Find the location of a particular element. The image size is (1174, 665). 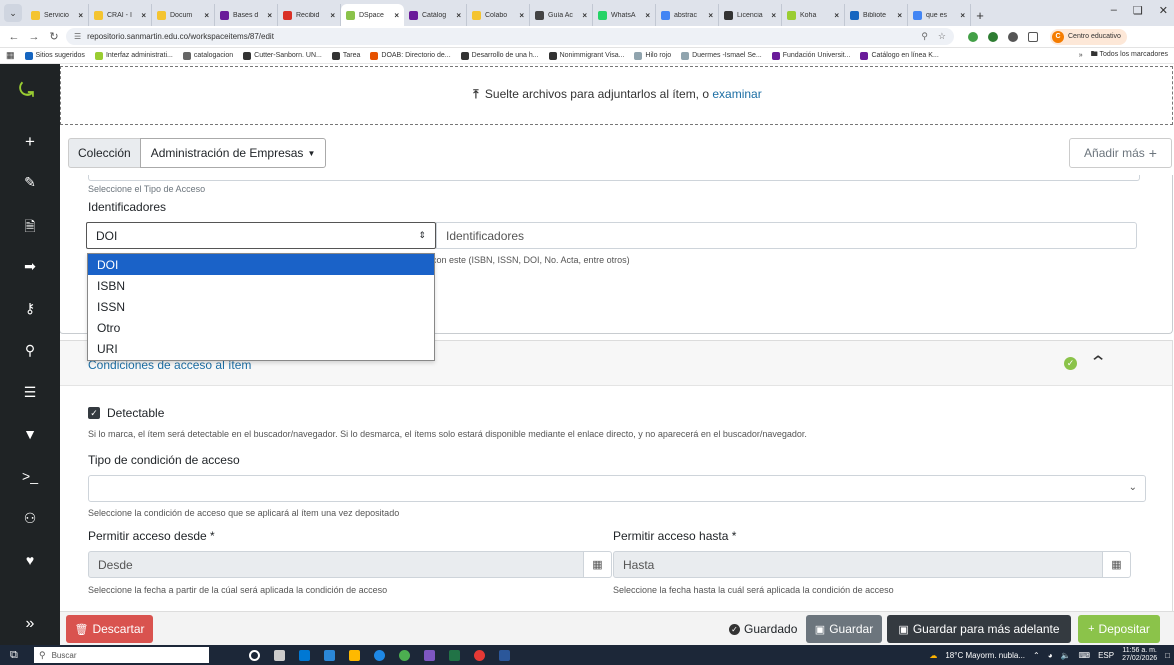

browse-files-link: examinar is located at coordinates (736, 94).